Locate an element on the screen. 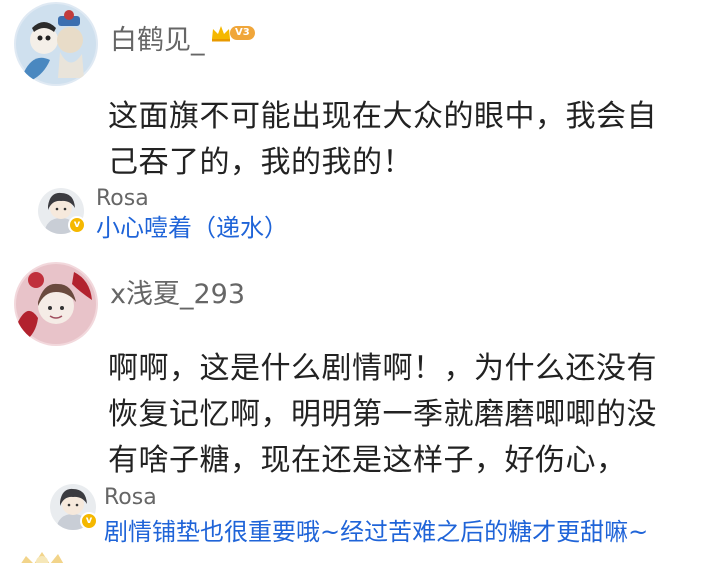 Image resolution: width=720 pixels, height=563 pixels. comment-line: 己吞了的，我的我的！ is located at coordinates (260, 162).